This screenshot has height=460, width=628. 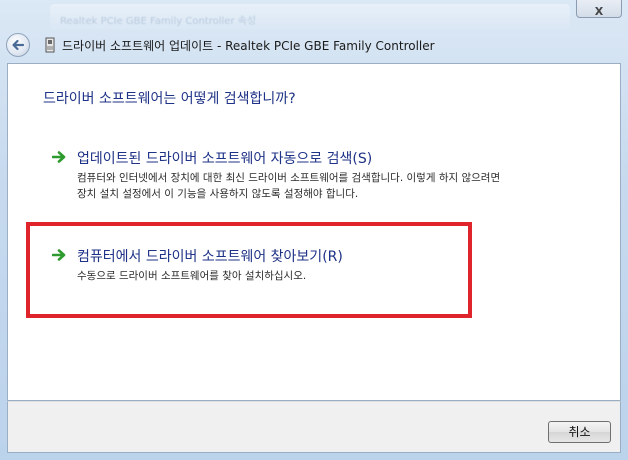 What do you see at coordinates (158, 21) in the screenshot?
I see `background-window-title: Realtek PCIe GBE Family Controller 속성` at bounding box center [158, 21].